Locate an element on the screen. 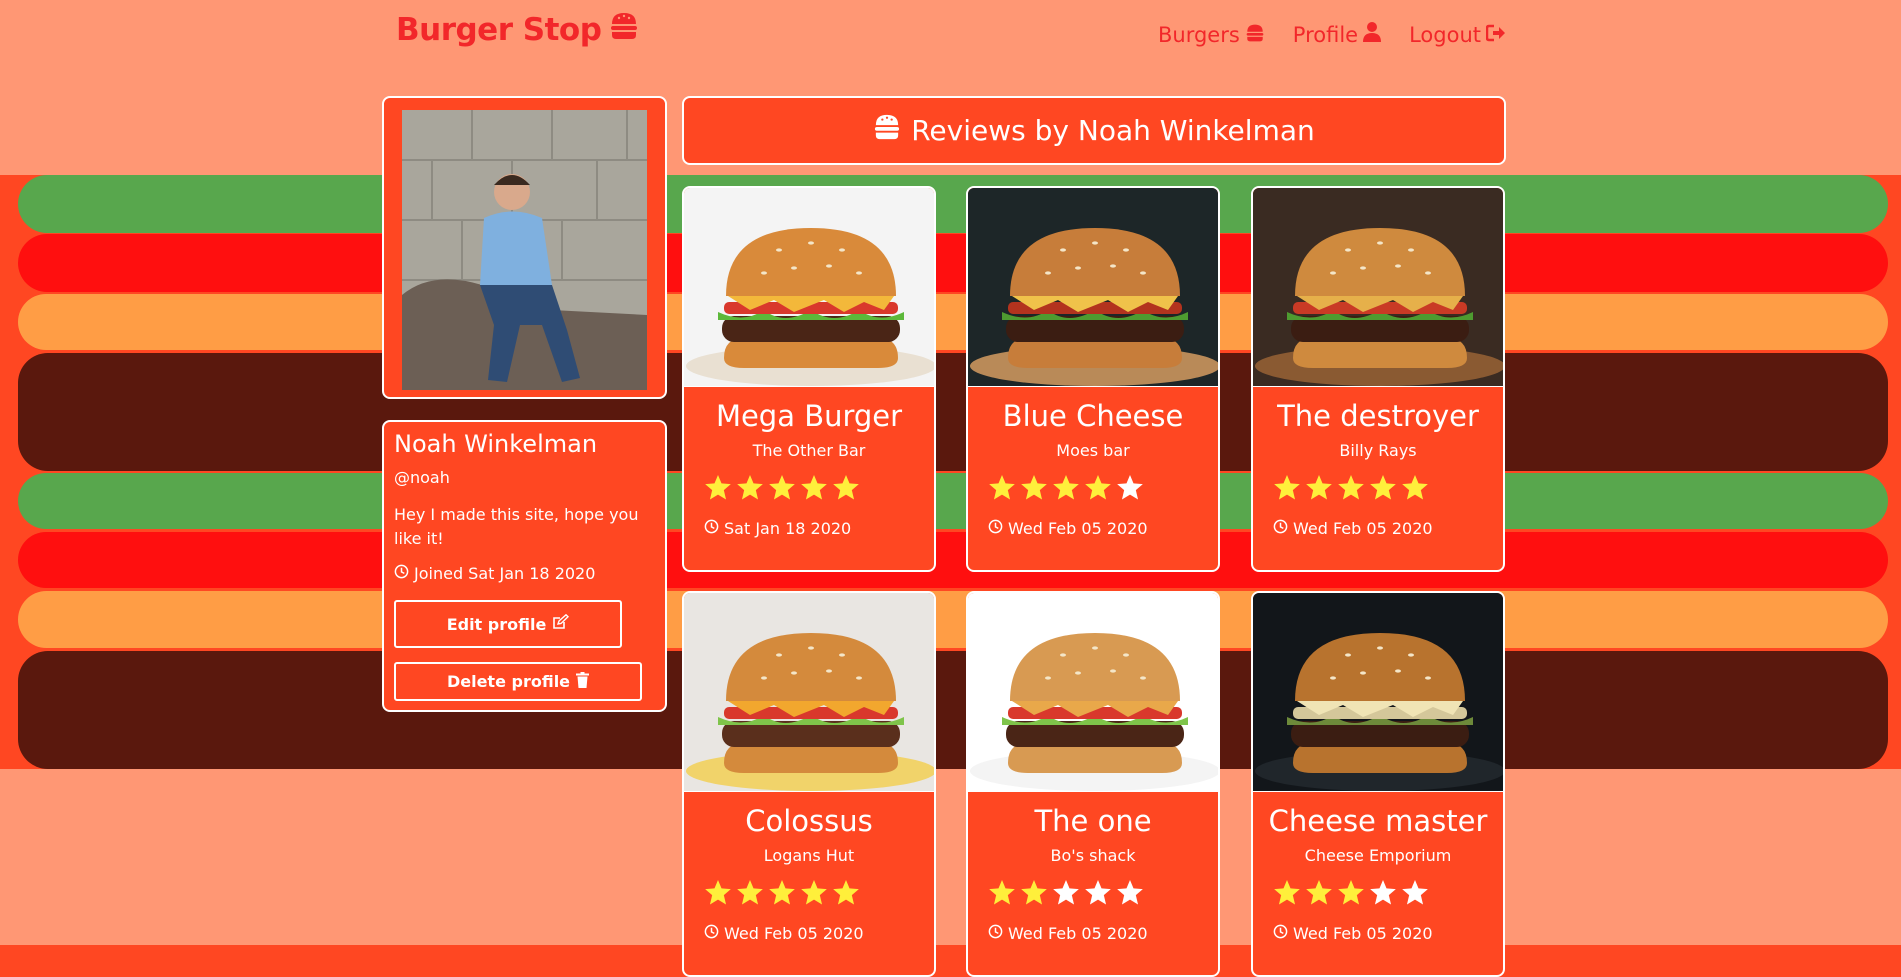 Image resolution: width=1901 pixels, height=977 pixels. nav-burgers: Burgers is located at coordinates (1211, 34).